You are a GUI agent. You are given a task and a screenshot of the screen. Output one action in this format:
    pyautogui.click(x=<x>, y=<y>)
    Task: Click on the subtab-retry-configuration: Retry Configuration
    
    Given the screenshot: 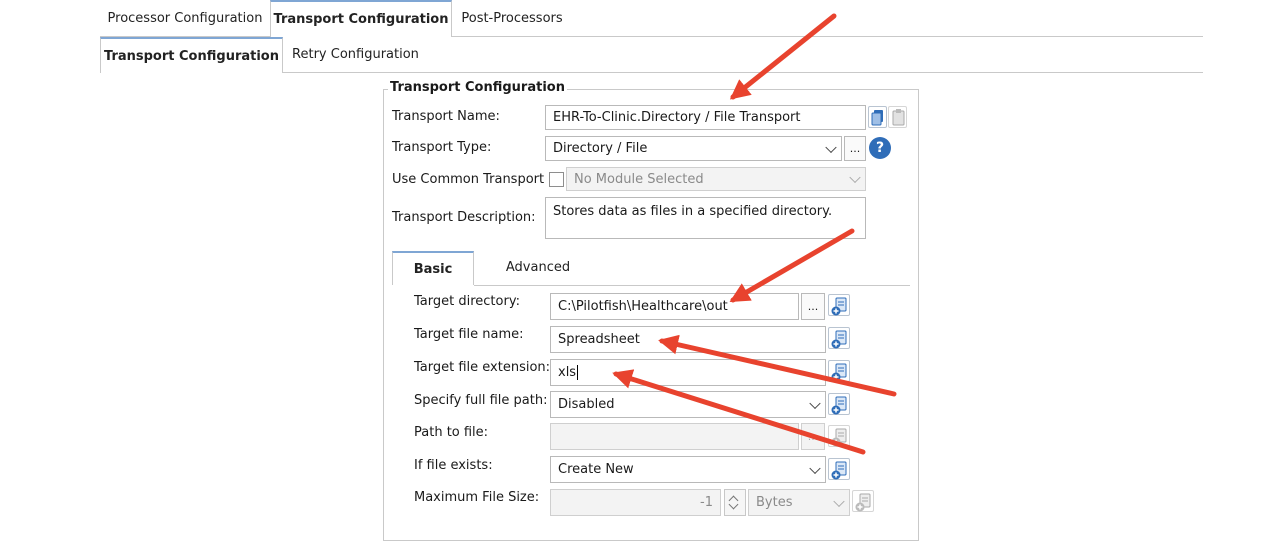 What is the action you would take?
    pyautogui.click(x=355, y=54)
    